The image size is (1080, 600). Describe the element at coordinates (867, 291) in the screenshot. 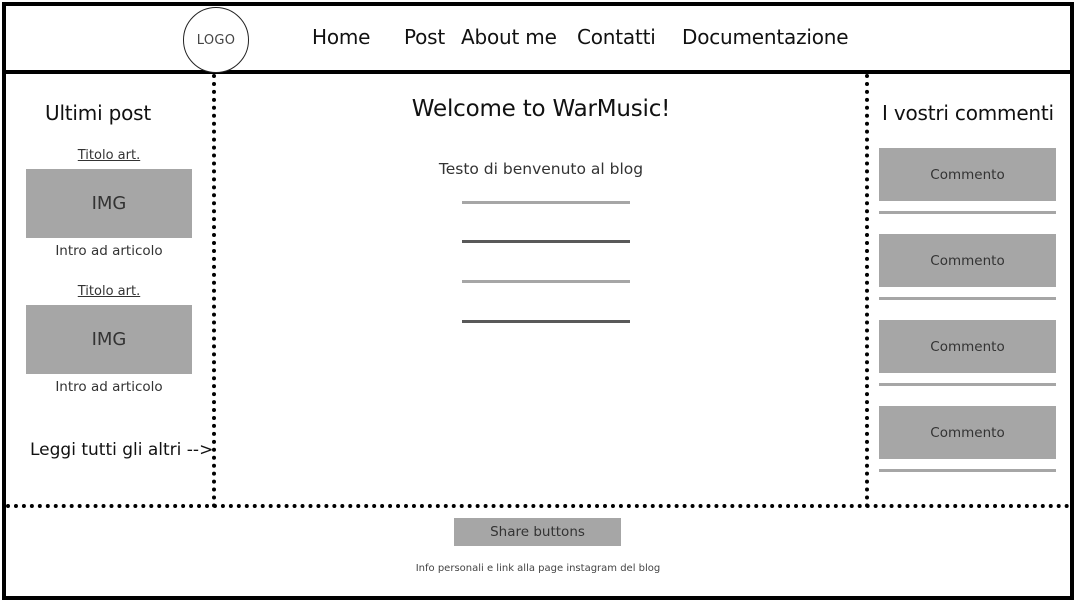

I see `right-column-divider` at that location.